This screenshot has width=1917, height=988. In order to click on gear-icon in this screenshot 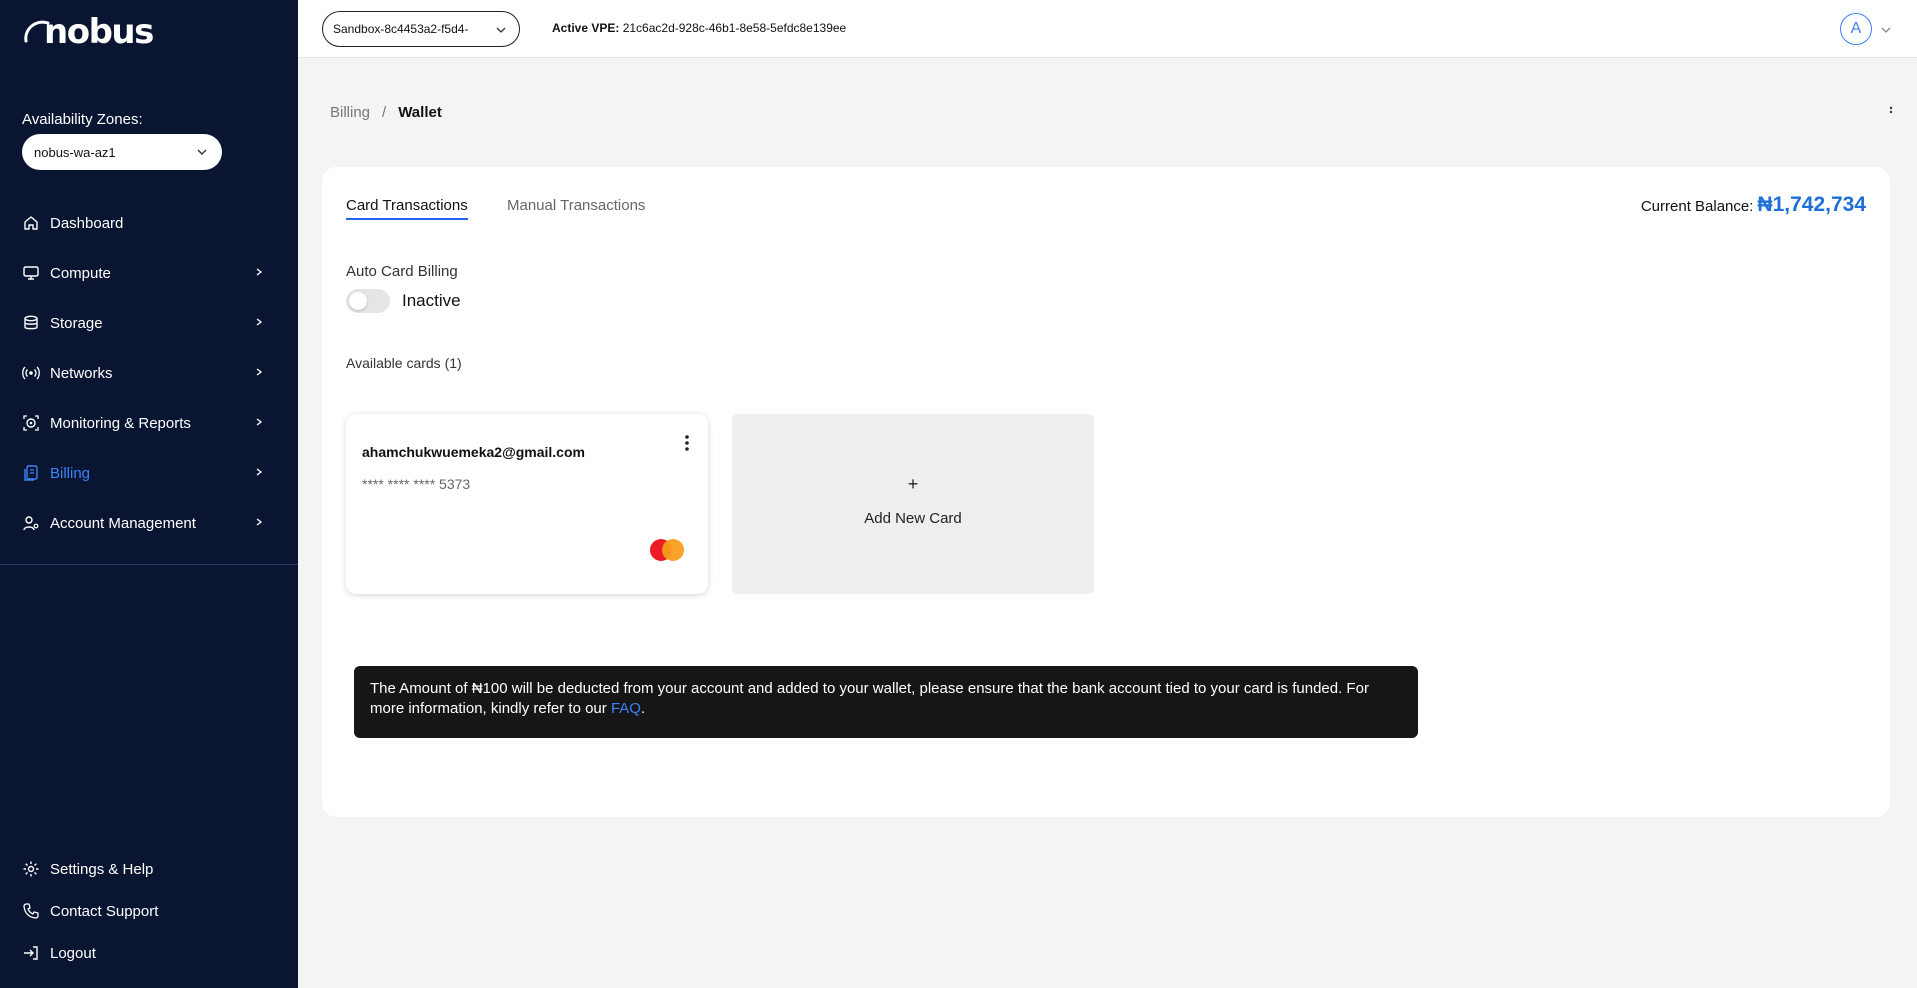, I will do `click(31, 869)`.